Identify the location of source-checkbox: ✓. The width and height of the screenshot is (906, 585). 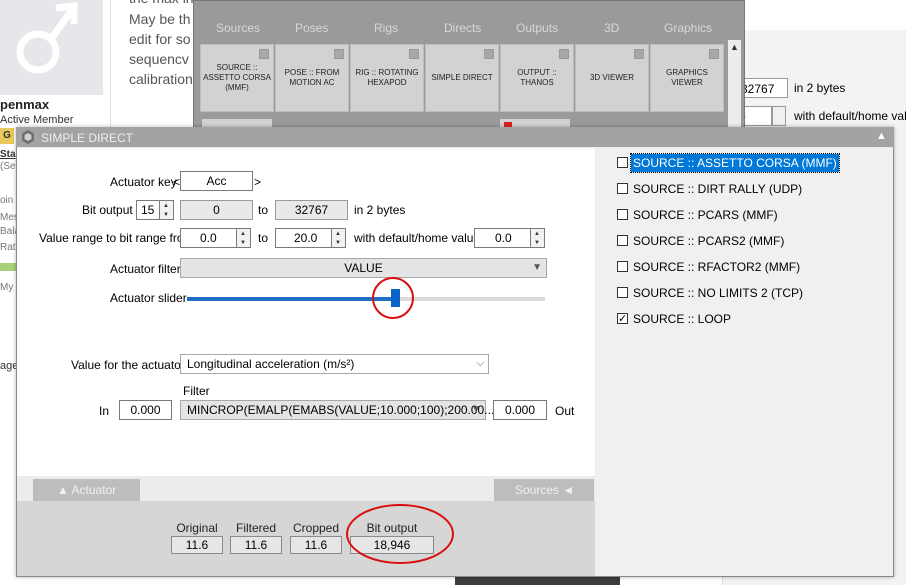
(622, 319).